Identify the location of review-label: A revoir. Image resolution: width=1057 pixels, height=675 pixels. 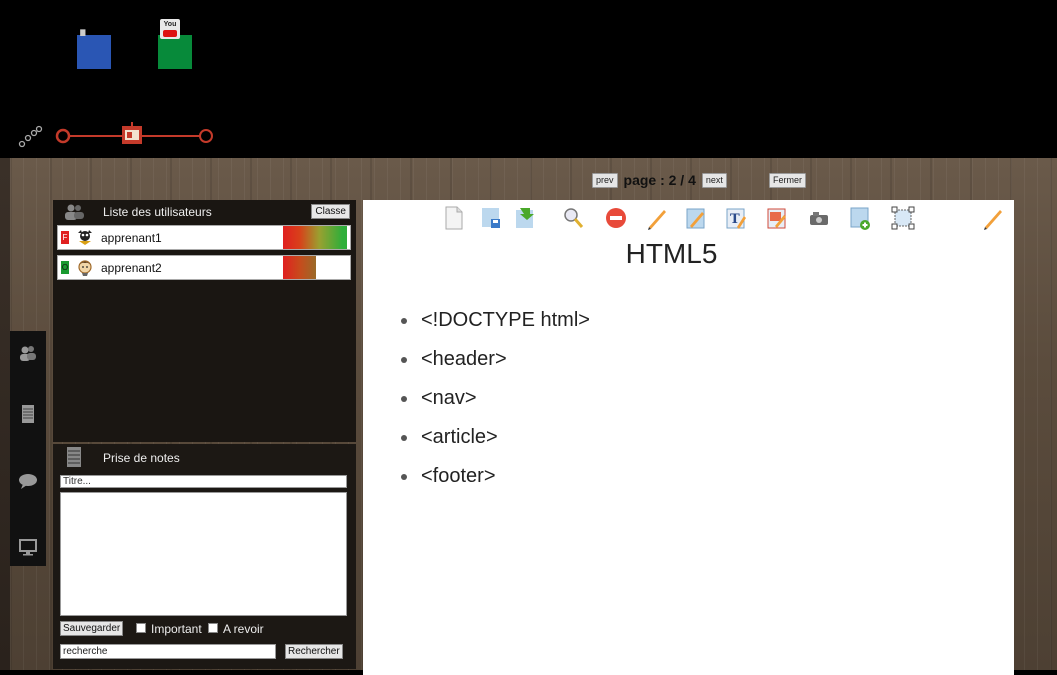
(243, 629).